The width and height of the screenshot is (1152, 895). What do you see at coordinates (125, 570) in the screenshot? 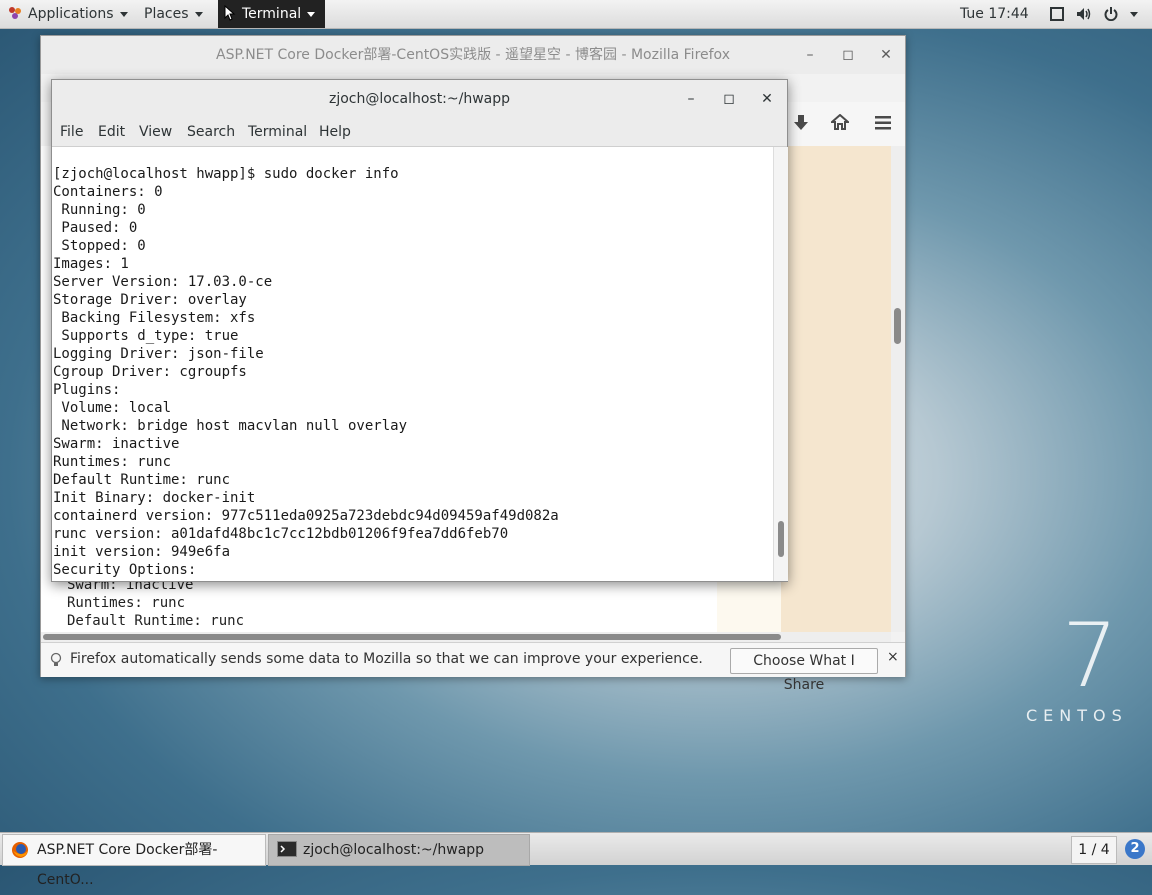
I see `terminal-line: Security Options:` at bounding box center [125, 570].